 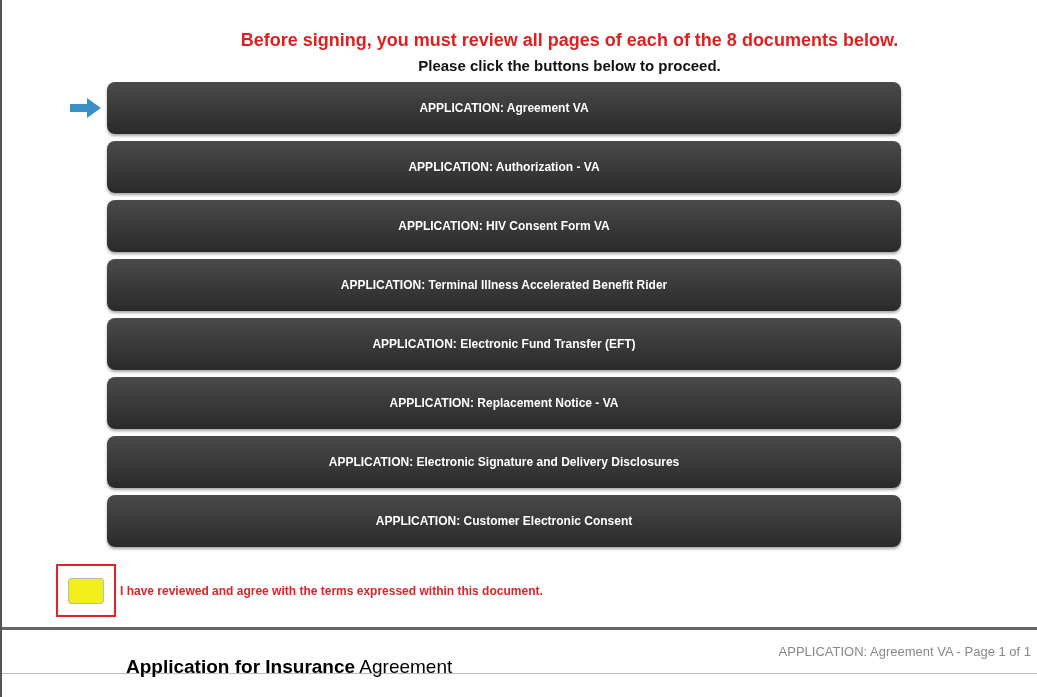 What do you see at coordinates (331, 590) in the screenshot?
I see `agree-label: I have reviewed and agree with the terms expressed within this document.` at bounding box center [331, 590].